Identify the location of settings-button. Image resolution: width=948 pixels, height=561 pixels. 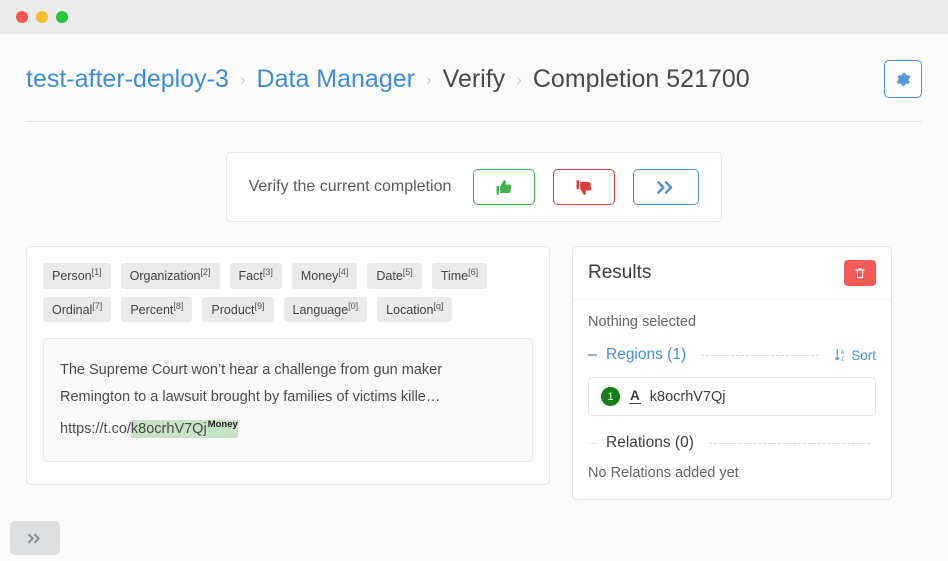
(903, 79).